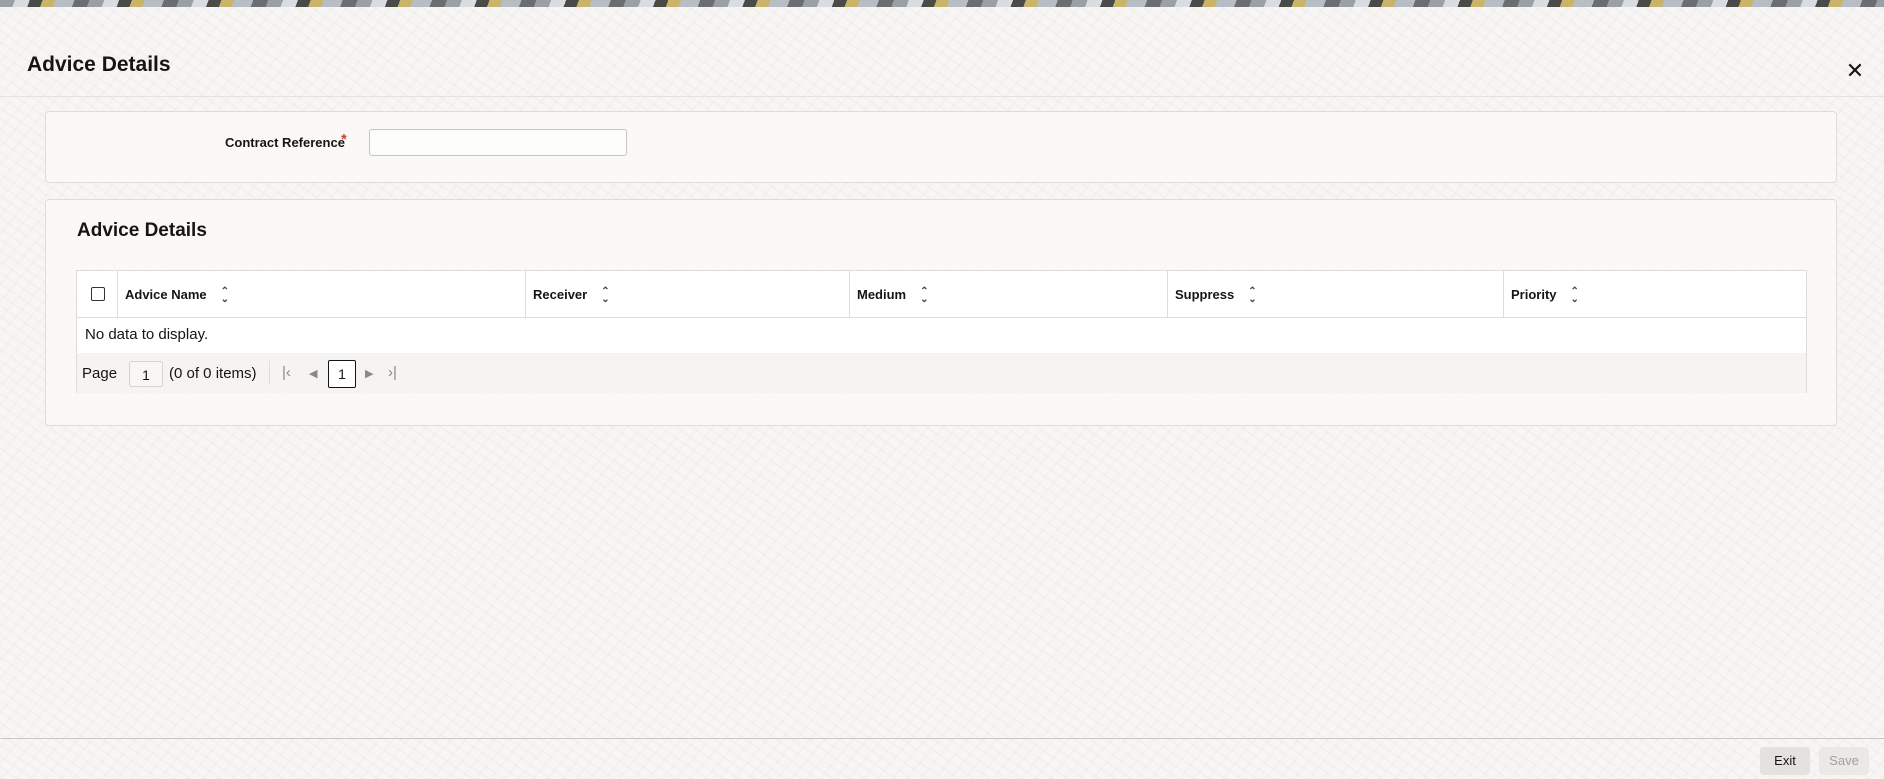 The image size is (1884, 779). I want to click on window-header, so click(942, 52).